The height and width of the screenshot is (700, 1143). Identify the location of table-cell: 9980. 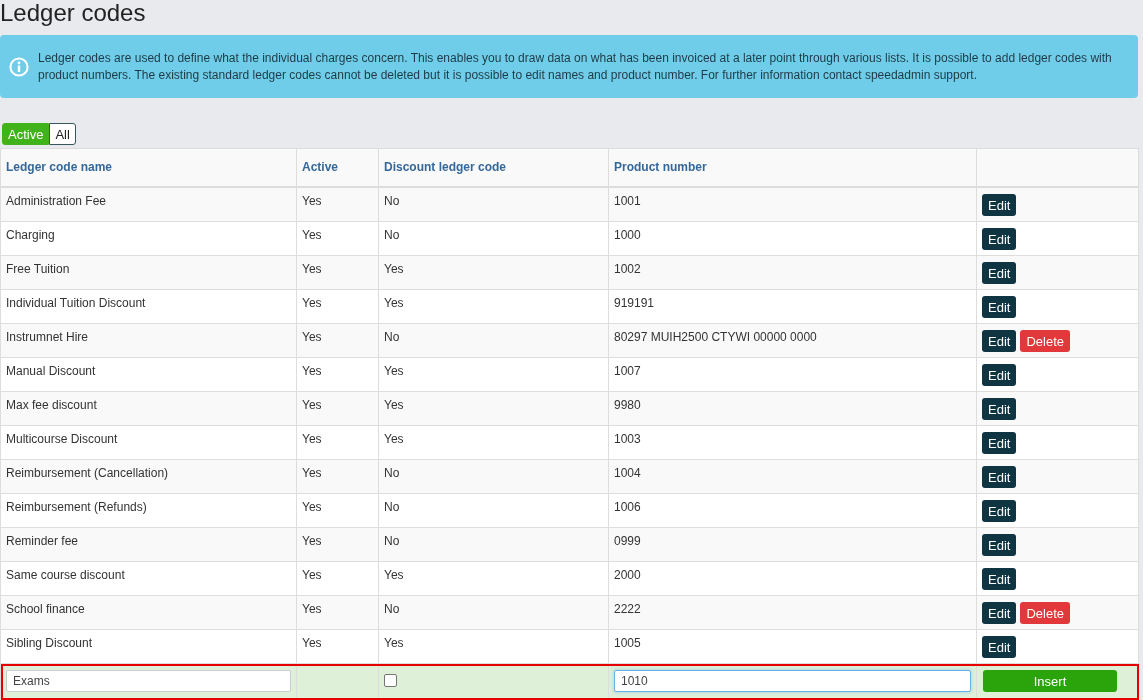
(627, 405).